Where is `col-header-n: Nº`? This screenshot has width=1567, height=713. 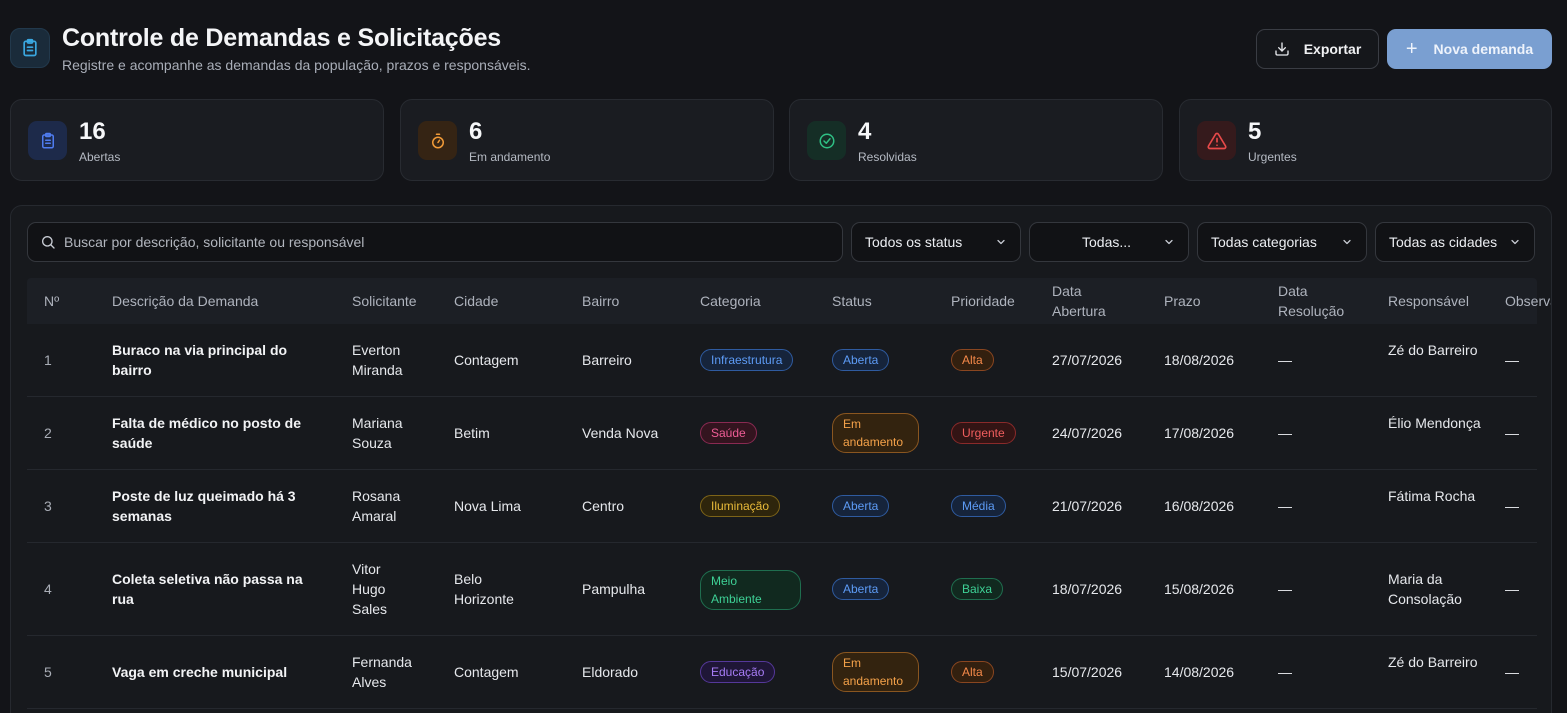 col-header-n: Nº is located at coordinates (51, 301).